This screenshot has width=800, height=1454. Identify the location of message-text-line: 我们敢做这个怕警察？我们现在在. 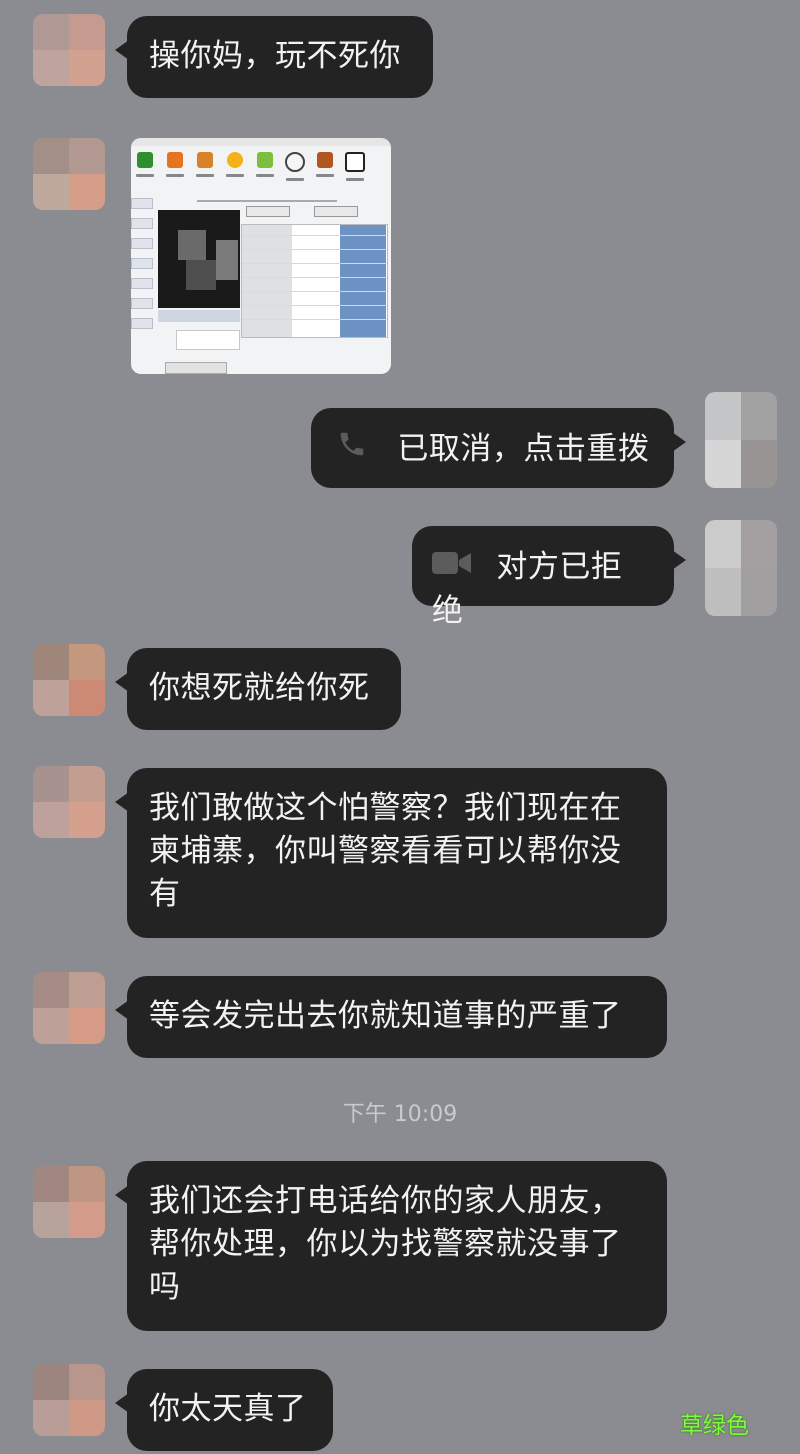
(385, 808).